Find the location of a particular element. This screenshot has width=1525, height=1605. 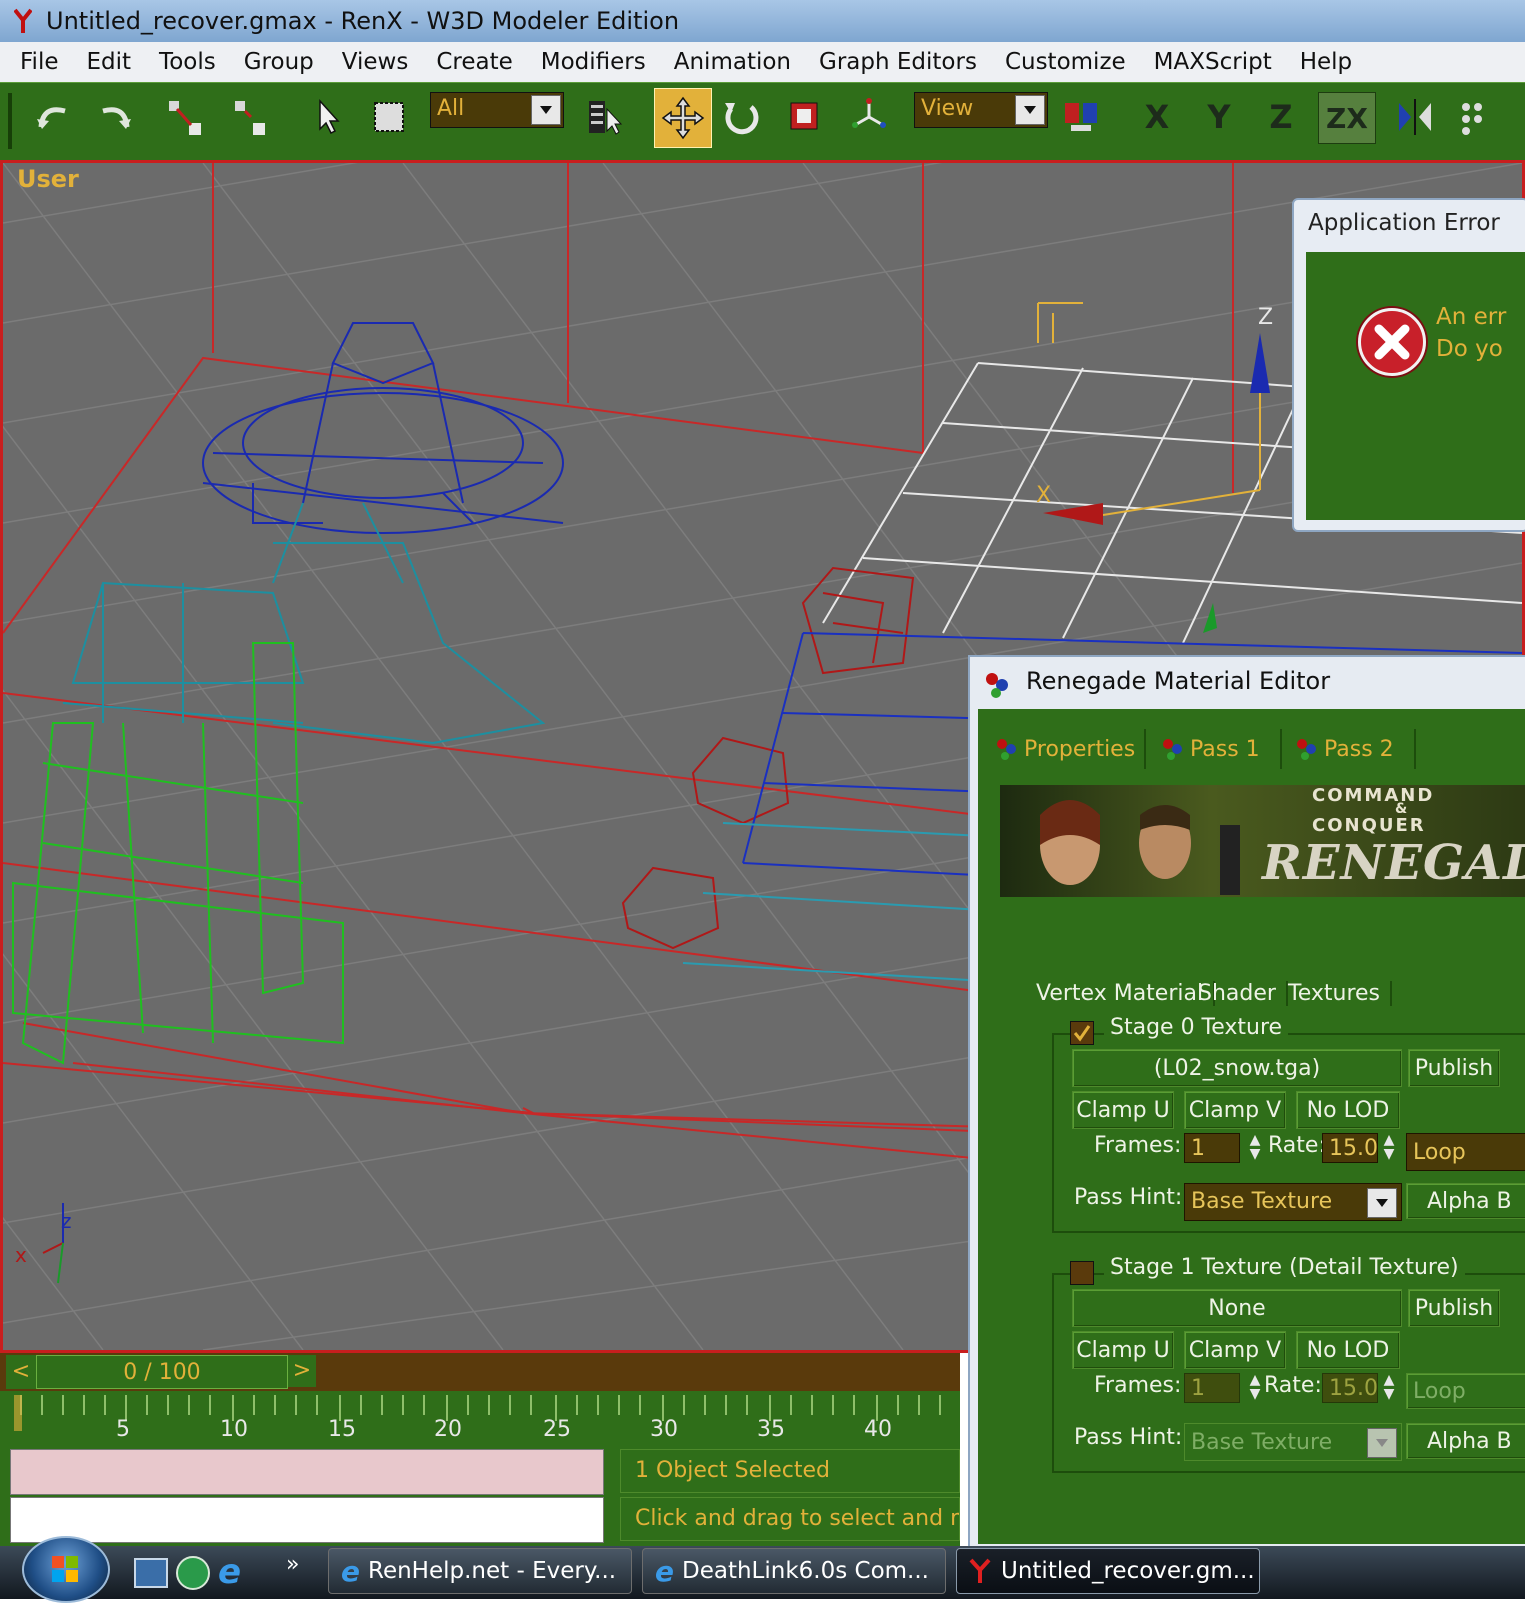

undo-button is located at coordinates (53, 117).